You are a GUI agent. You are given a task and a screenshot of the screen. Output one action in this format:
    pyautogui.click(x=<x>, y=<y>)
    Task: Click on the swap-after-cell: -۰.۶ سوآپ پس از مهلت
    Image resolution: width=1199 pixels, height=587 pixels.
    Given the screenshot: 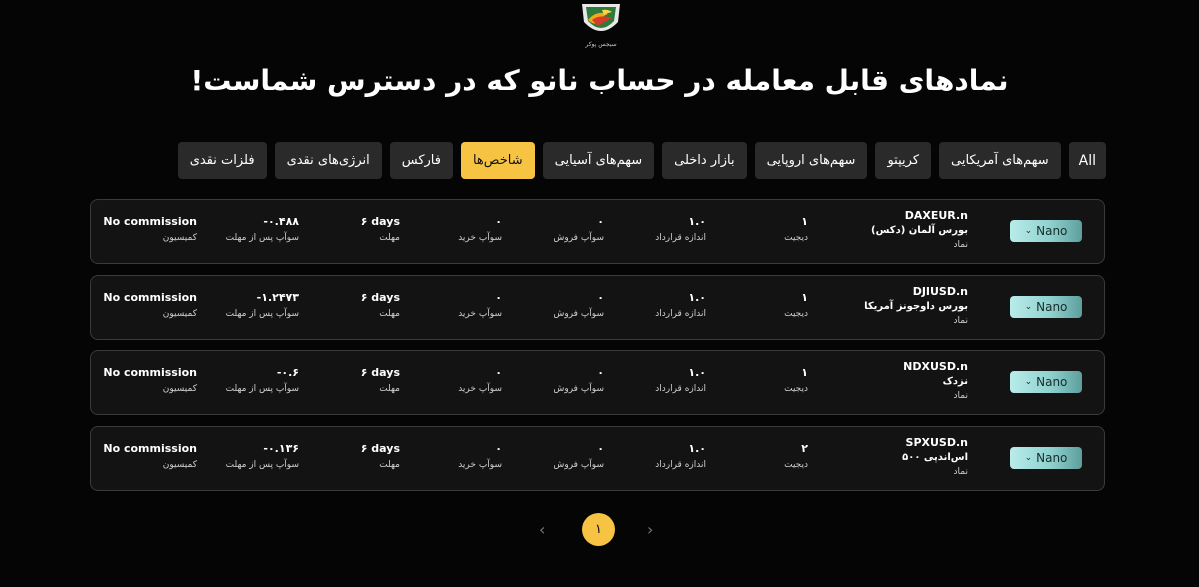 What is the action you would take?
    pyautogui.click(x=262, y=381)
    